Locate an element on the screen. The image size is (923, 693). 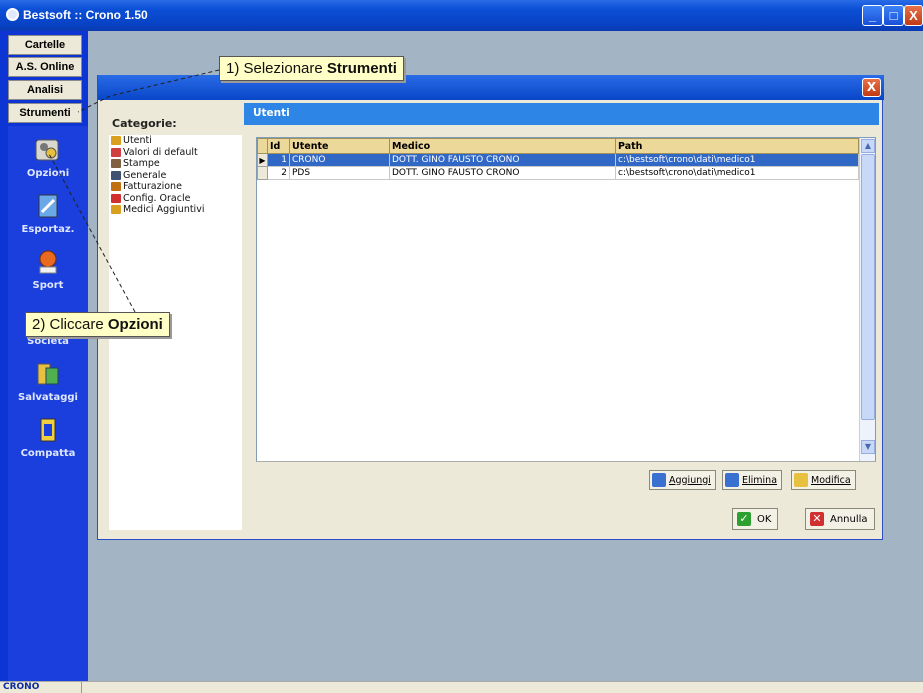
scroll-thumb is located at coordinates (868, 287).